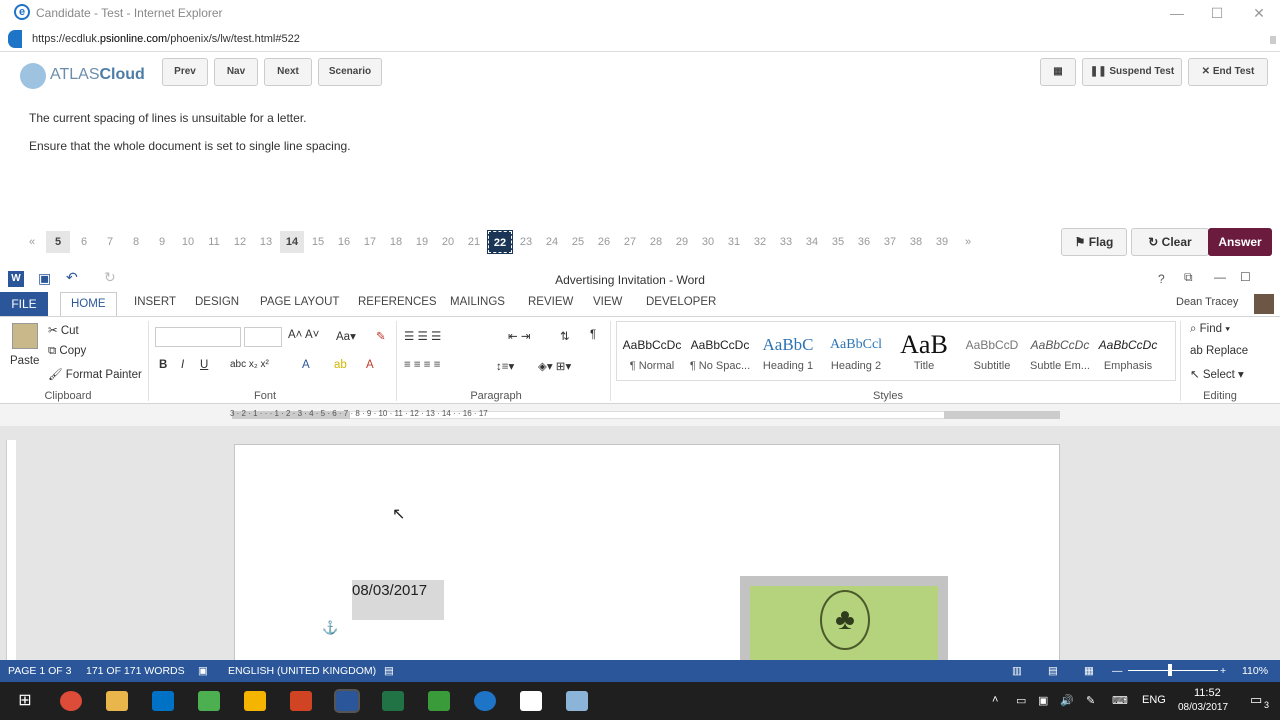 This screenshot has height=720, width=1280. I want to click on style-emphasis: AaBbCcDc Emphasis, so click(1128, 356).